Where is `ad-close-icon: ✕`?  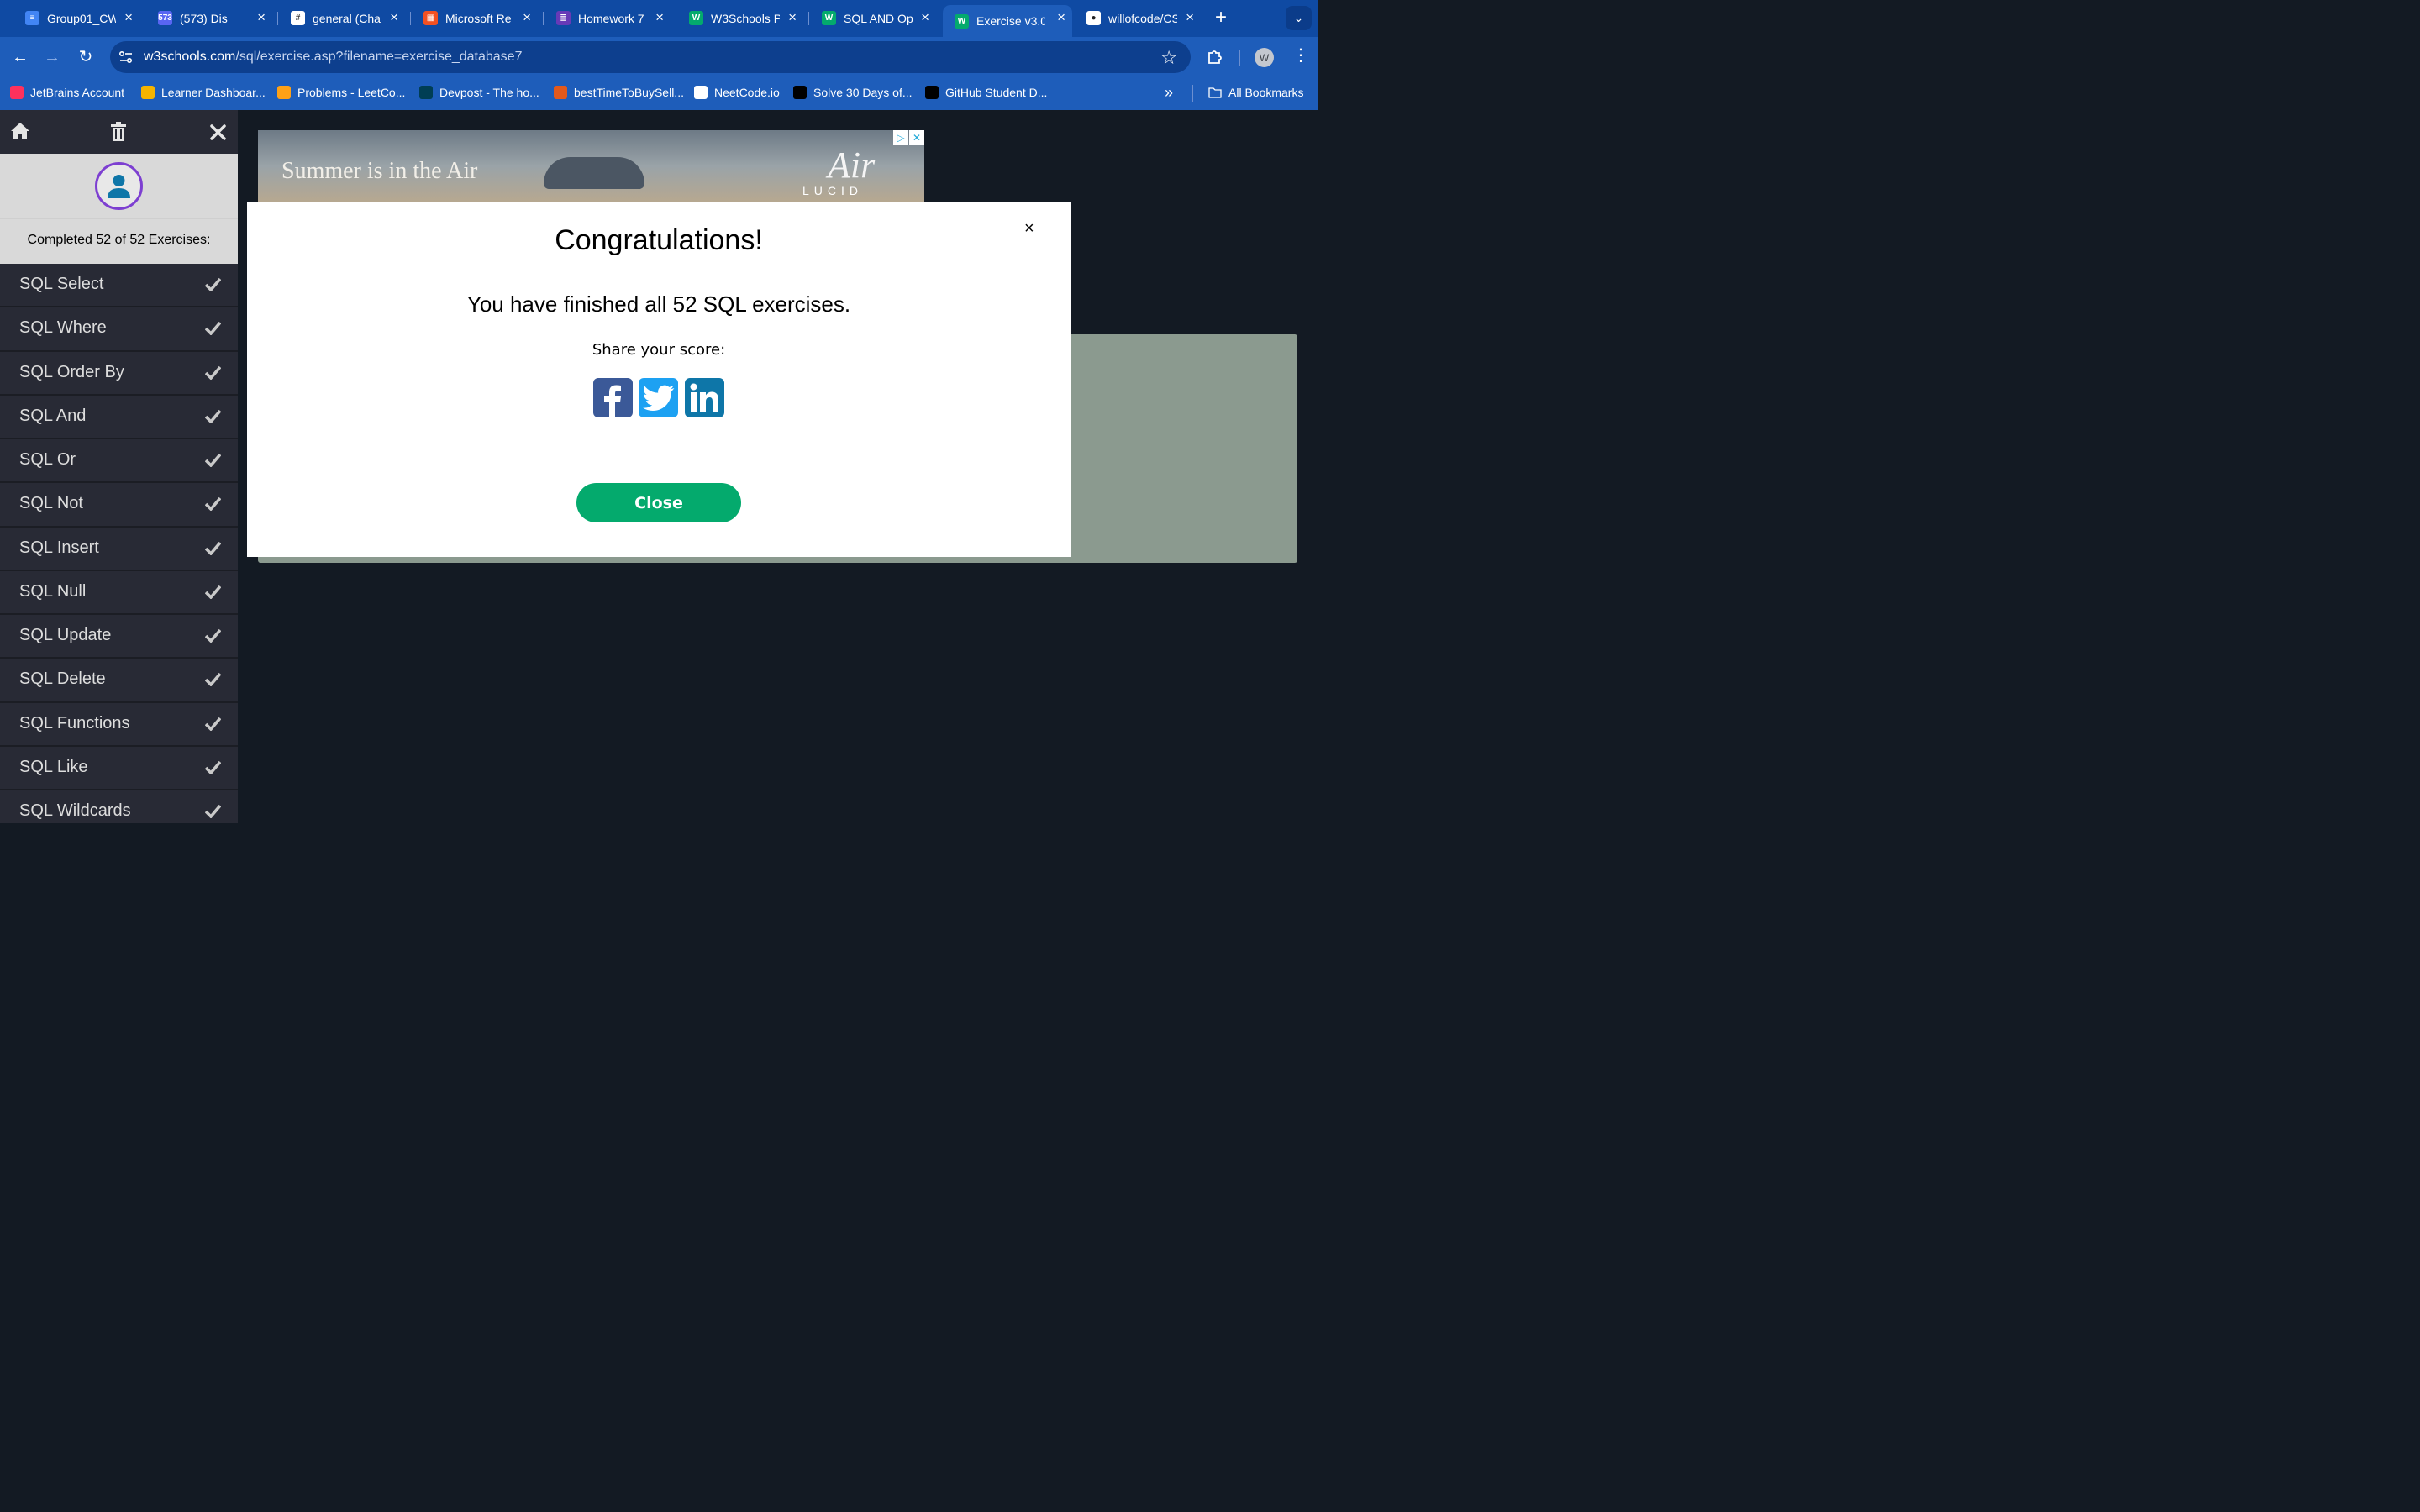
ad-close-icon: ✕ is located at coordinates (916, 137).